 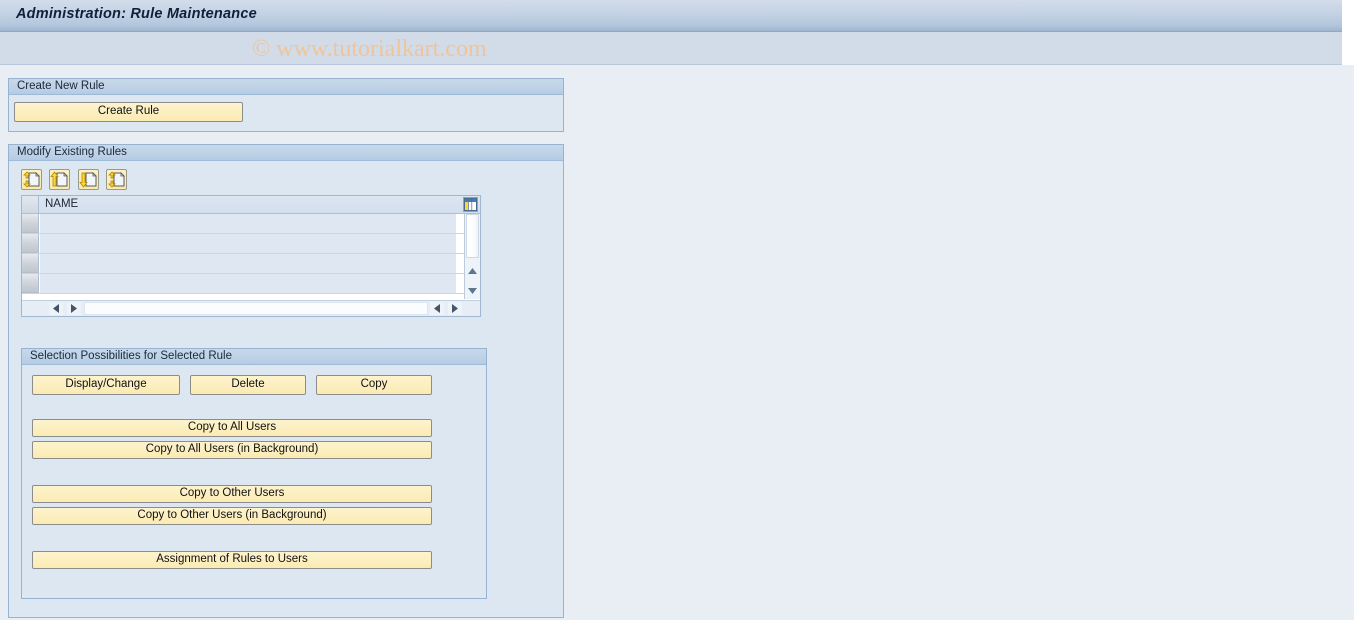 What do you see at coordinates (232, 516) in the screenshot?
I see `copy-to-other-users-background-button: Copy to Other Users (in Background)` at bounding box center [232, 516].